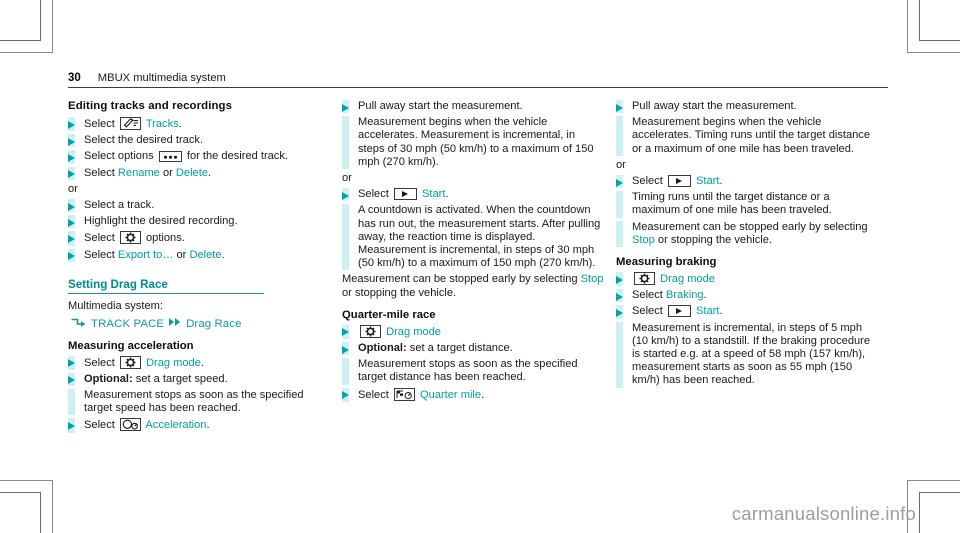  I want to click on alternative-separator: or, so click(621, 164).